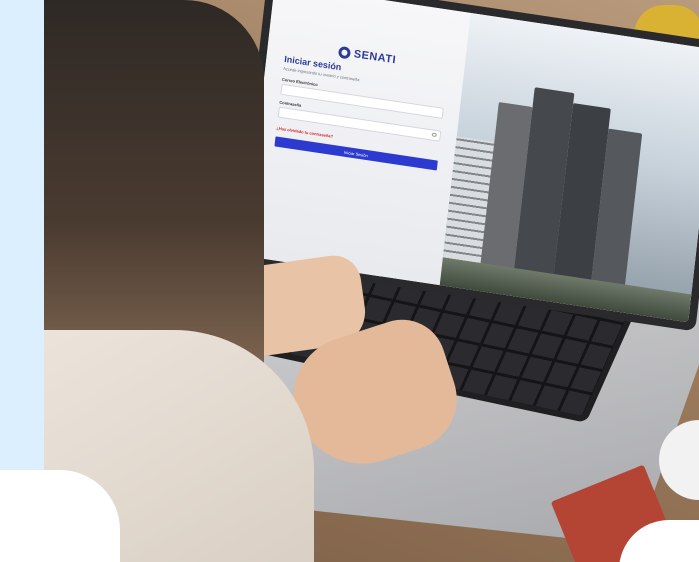 The image size is (699, 562). What do you see at coordinates (344, 52) in the screenshot?
I see `senati-logo-icon` at bounding box center [344, 52].